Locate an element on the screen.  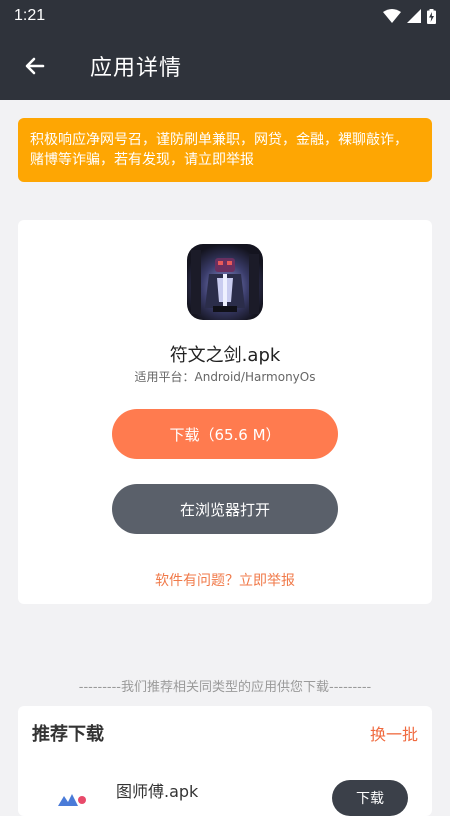
recommended-app-download-button: 下载 is located at coordinates (370, 798).